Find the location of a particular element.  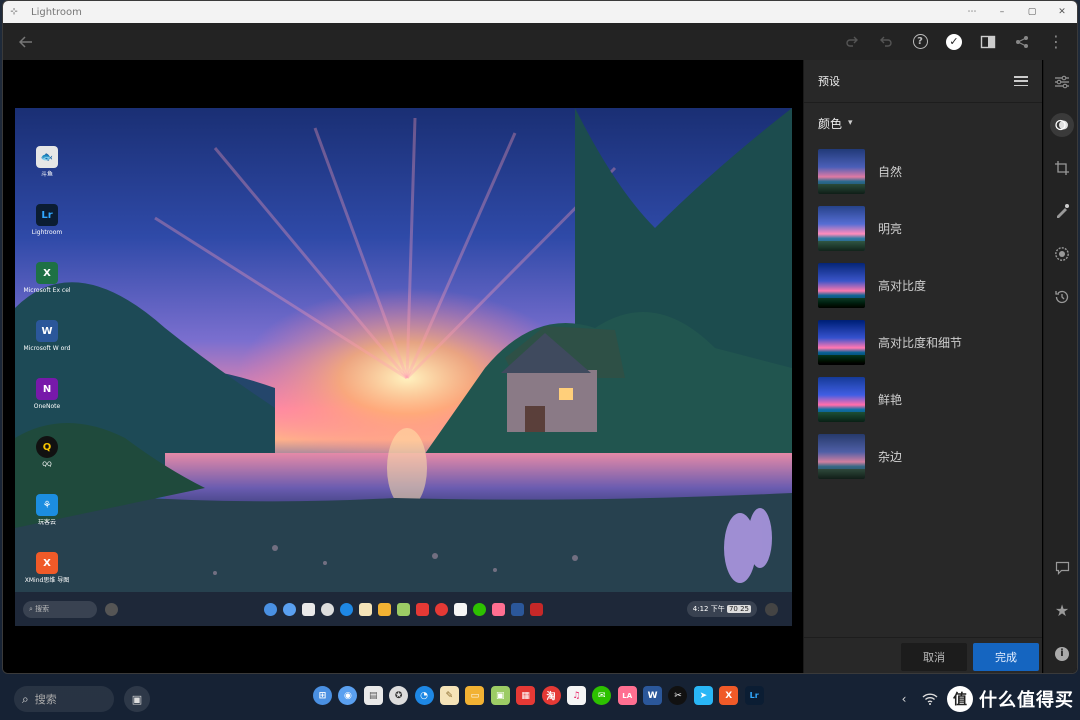

redo-icon is located at coordinates (852, 42).